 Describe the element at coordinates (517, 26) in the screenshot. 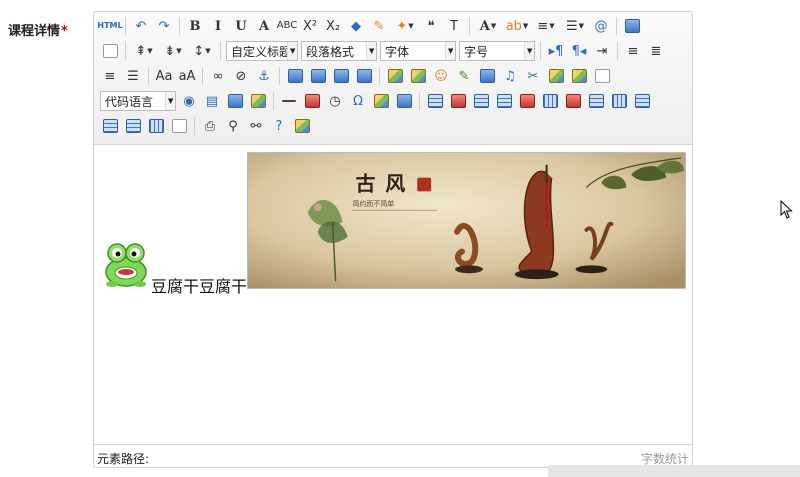

I see `background-color-button: ab ▼` at that location.